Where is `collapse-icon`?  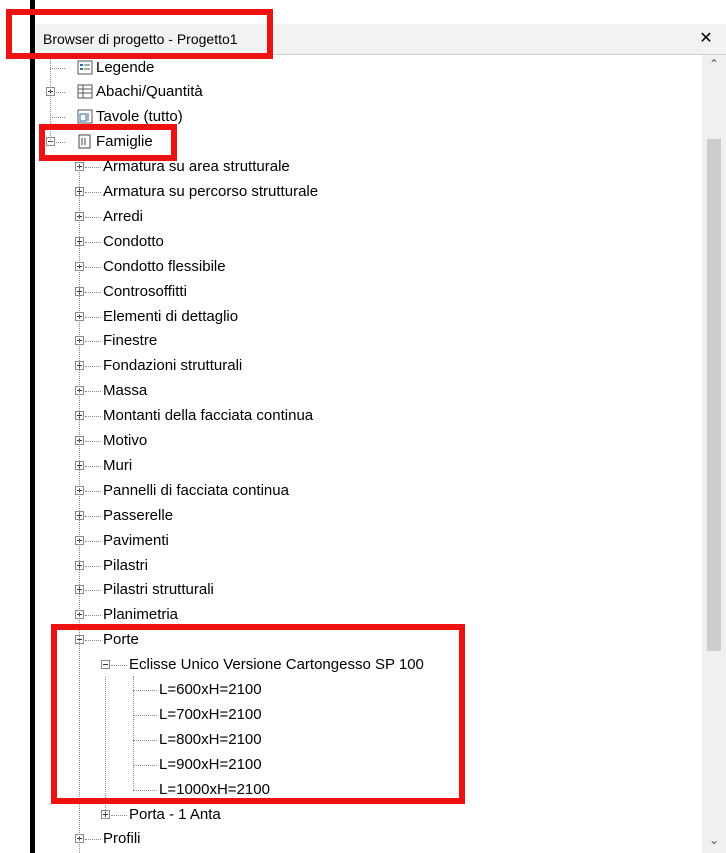
collapse-icon is located at coordinates (105, 665).